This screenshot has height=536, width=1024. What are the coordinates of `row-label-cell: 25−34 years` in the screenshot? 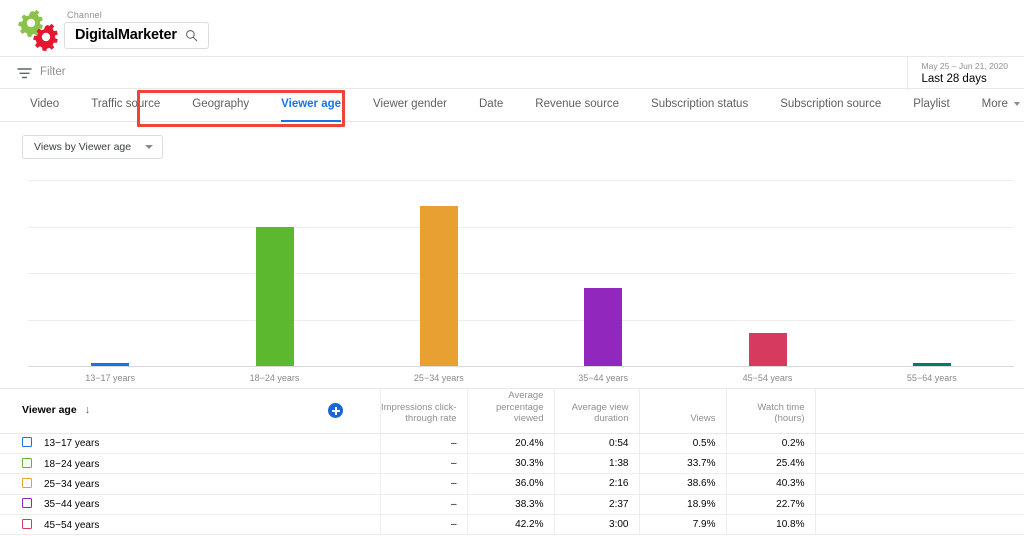 It's located at (146, 484).